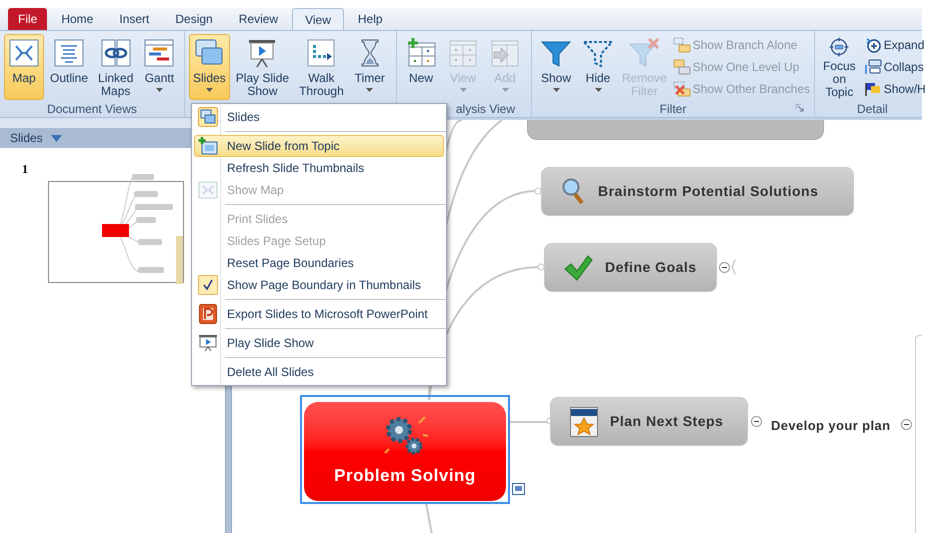 The width and height of the screenshot is (927, 533). I want to click on gantt-chart-icon, so click(159, 53).